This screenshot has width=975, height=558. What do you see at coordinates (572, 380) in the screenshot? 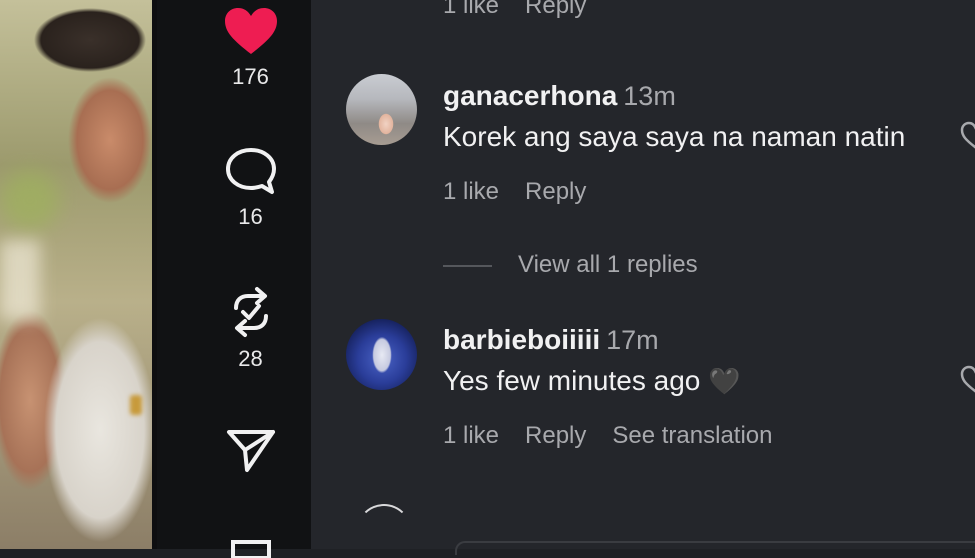
I see `comment-text-content: Yes few minutes ago` at bounding box center [572, 380].